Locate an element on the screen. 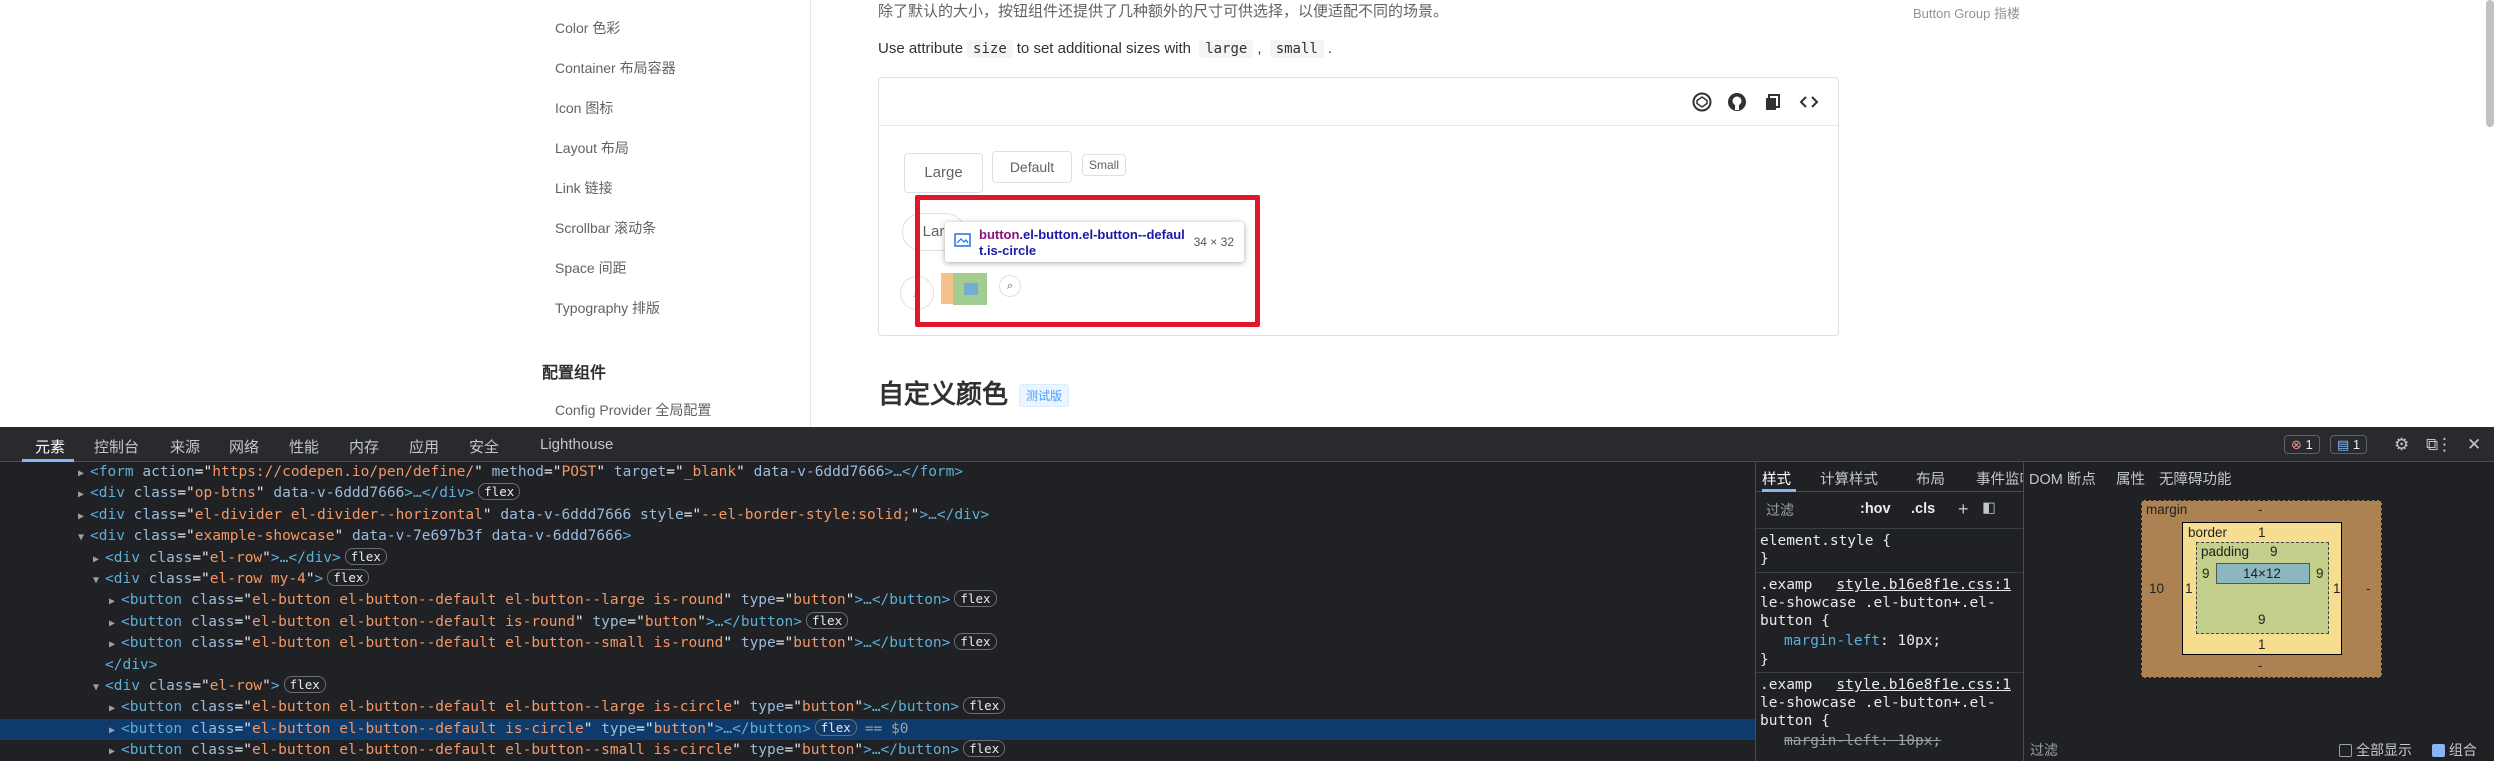 Image resolution: width=2494 pixels, height=761 pixels. content-size-value: 14×12 is located at coordinates (2262, 573).